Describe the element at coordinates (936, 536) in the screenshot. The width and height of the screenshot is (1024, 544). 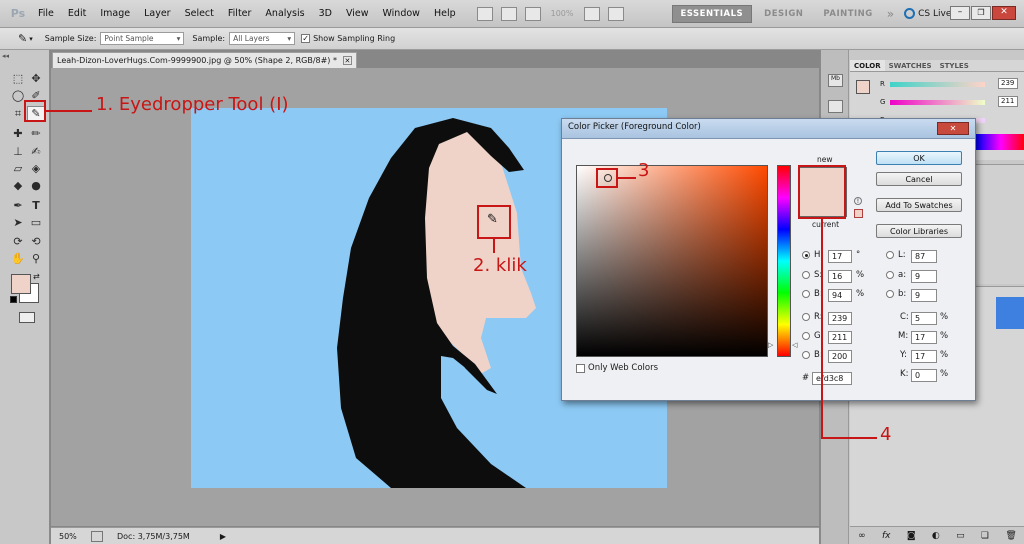
I see `adjustment-layer-icon: ◐` at that location.